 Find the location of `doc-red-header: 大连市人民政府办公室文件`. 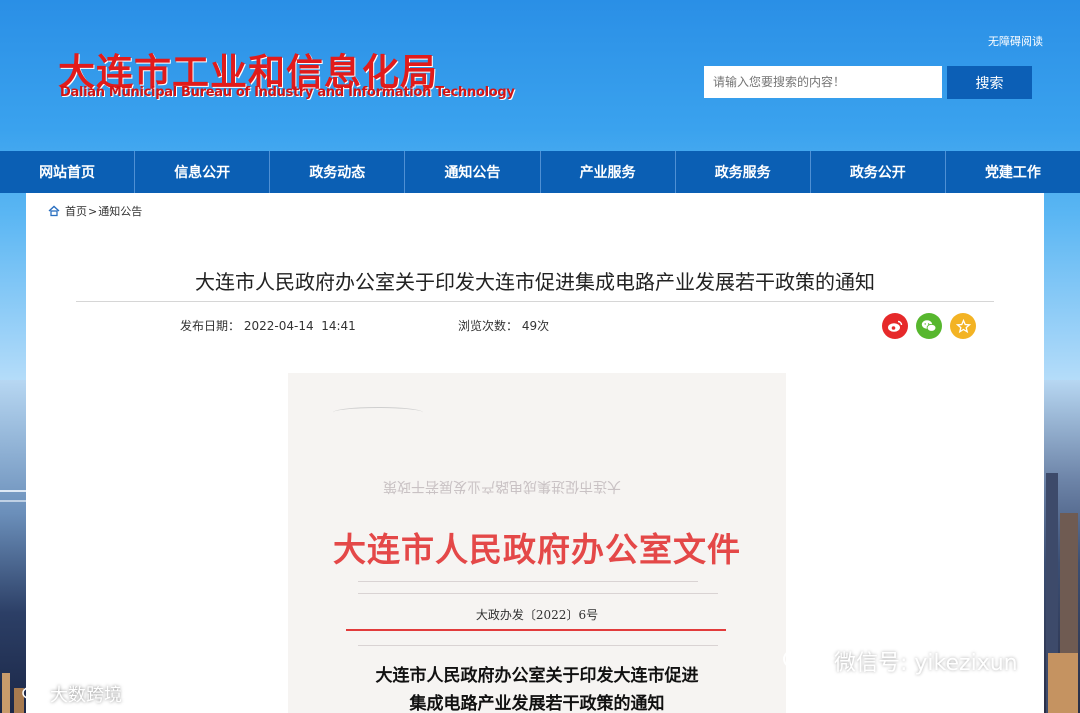

doc-red-header: 大连市人民政府办公室文件 is located at coordinates (537, 549).